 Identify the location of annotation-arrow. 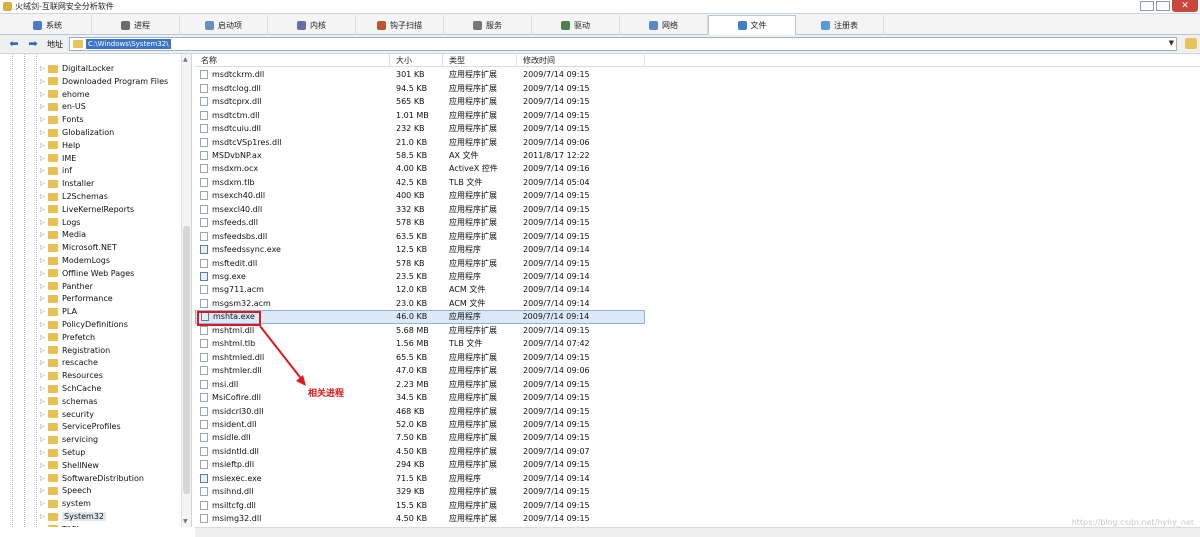
(282, 355).